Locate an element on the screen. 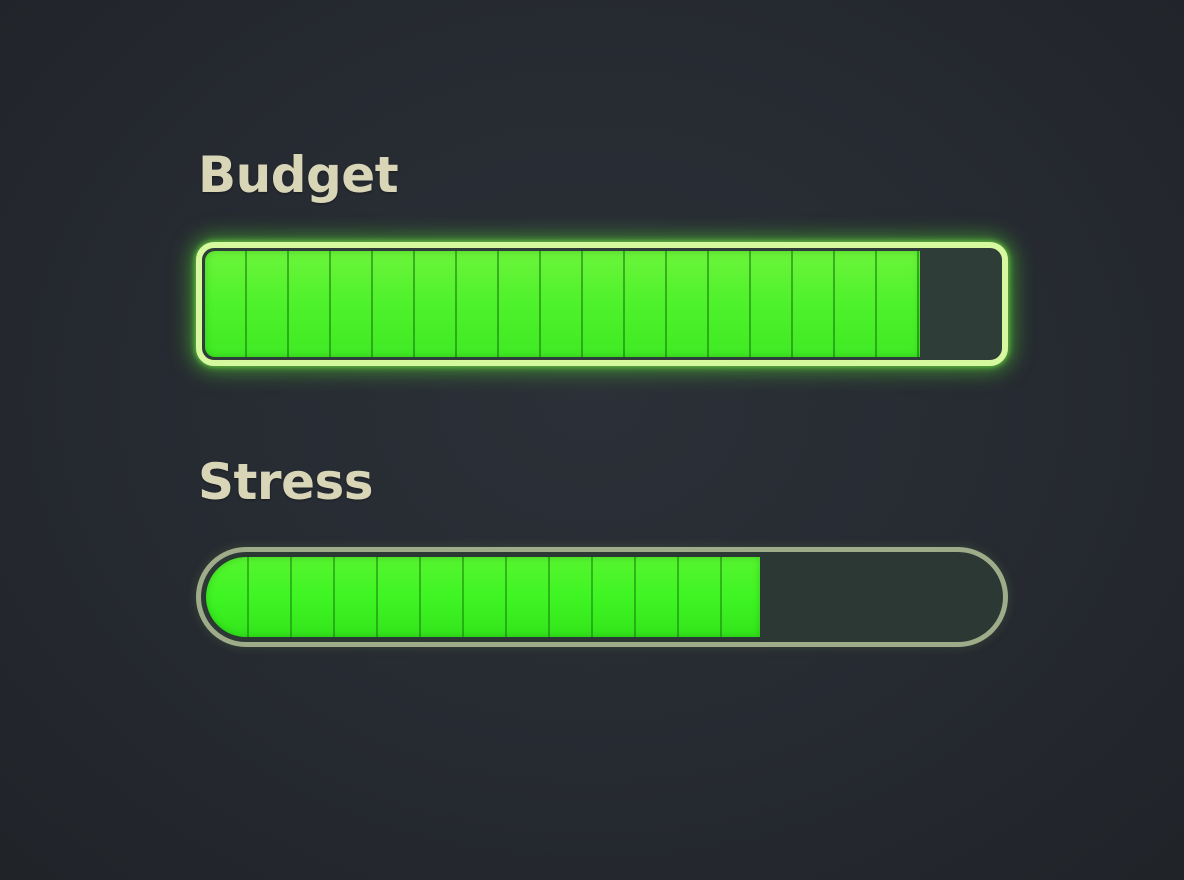  stress-meter-fill is located at coordinates (483, 597).